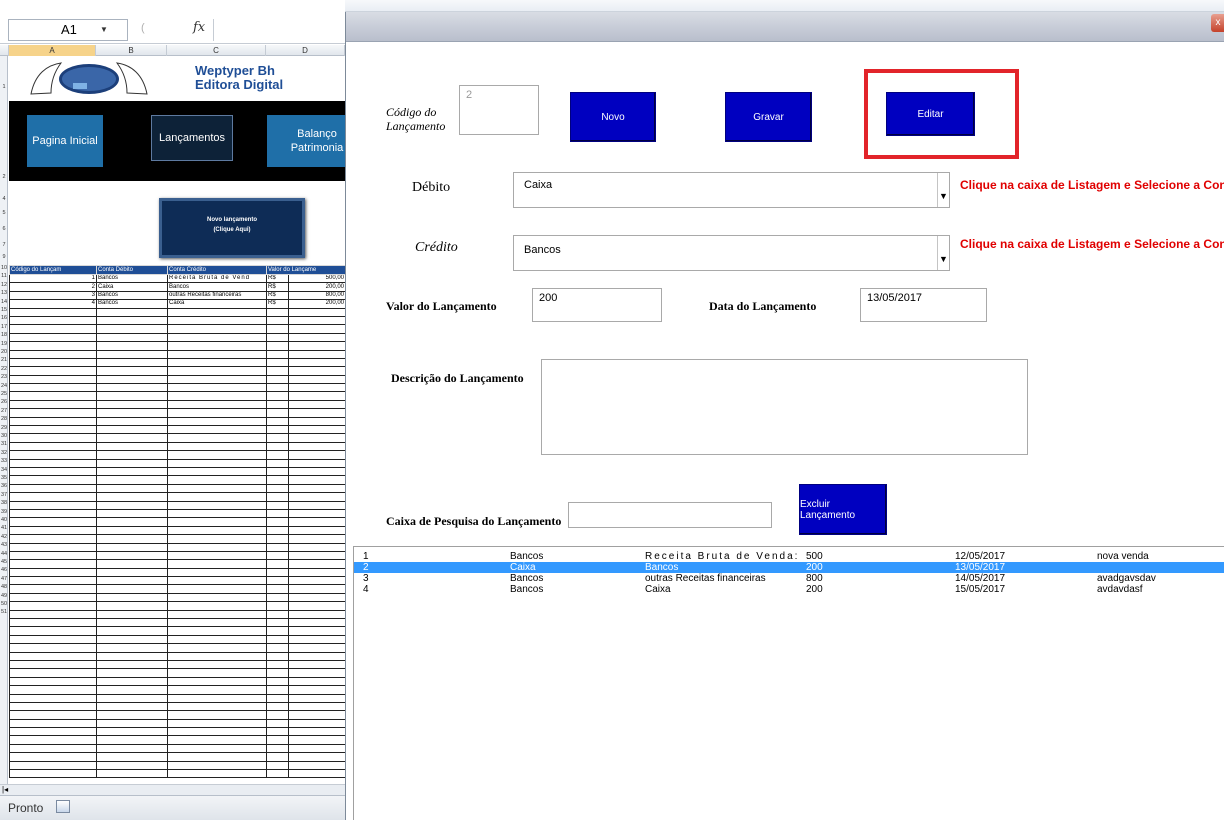 The width and height of the screenshot is (1224, 820). Describe the element at coordinates (4, 293) in the screenshot. I see `row-header: 13` at that location.